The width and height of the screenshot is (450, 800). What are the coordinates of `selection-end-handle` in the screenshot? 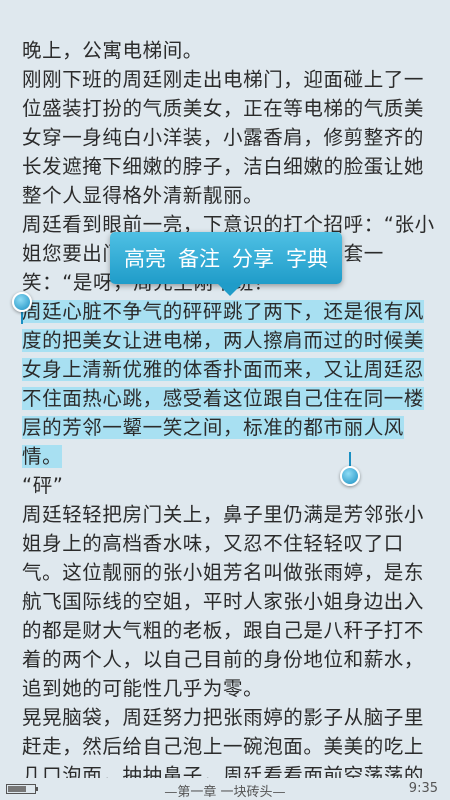 It's located at (350, 476).